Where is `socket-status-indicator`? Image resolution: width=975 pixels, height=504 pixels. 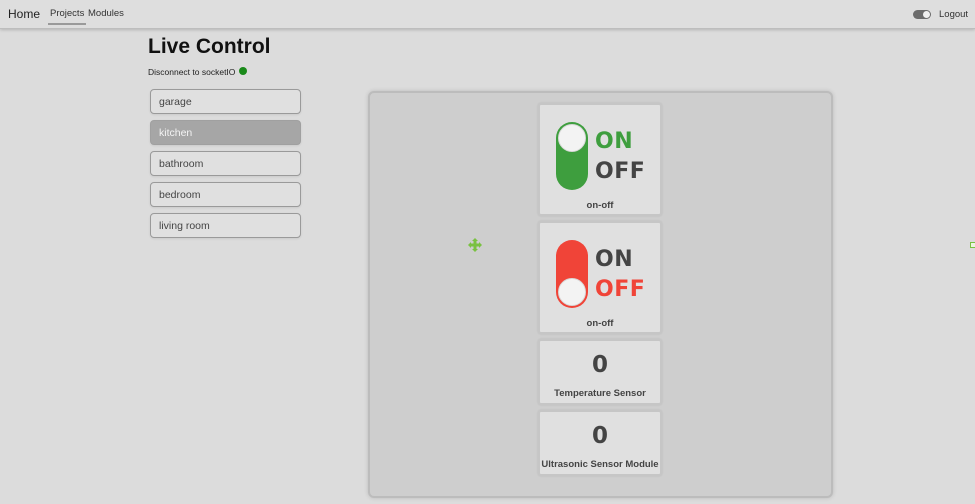
socket-status-indicator is located at coordinates (243, 71).